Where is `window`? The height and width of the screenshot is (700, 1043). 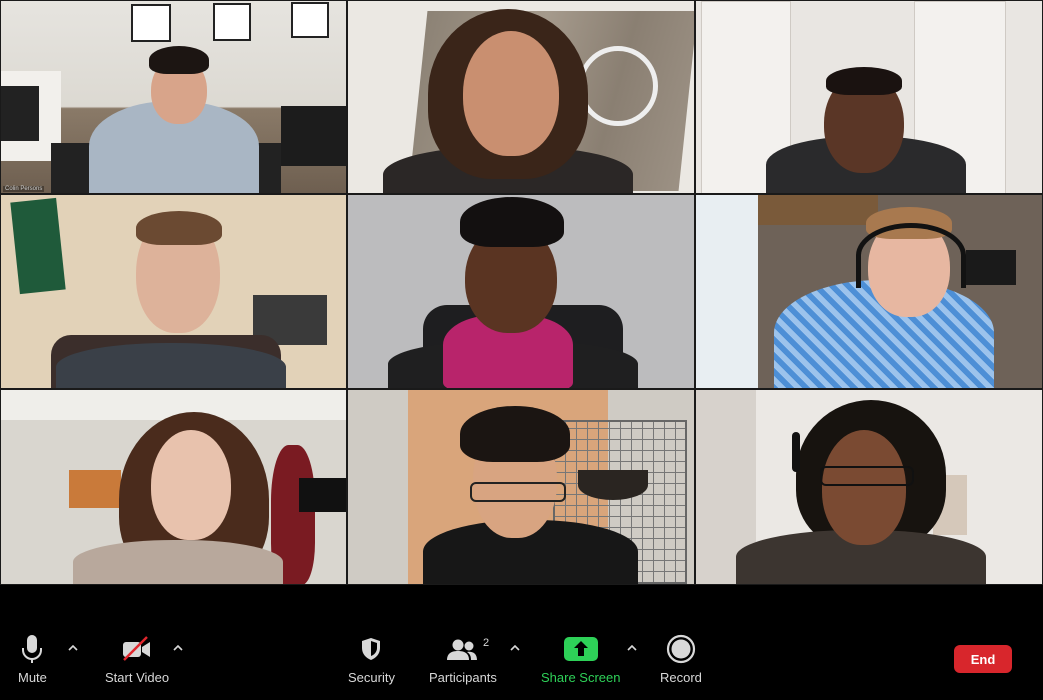
window is located at coordinates (727, 291).